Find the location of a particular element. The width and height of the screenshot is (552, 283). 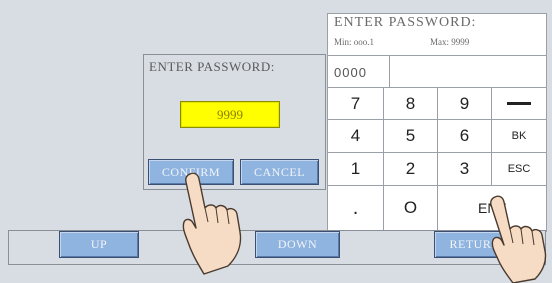

keypad-title: ENTER PASSWORD: is located at coordinates (405, 22).